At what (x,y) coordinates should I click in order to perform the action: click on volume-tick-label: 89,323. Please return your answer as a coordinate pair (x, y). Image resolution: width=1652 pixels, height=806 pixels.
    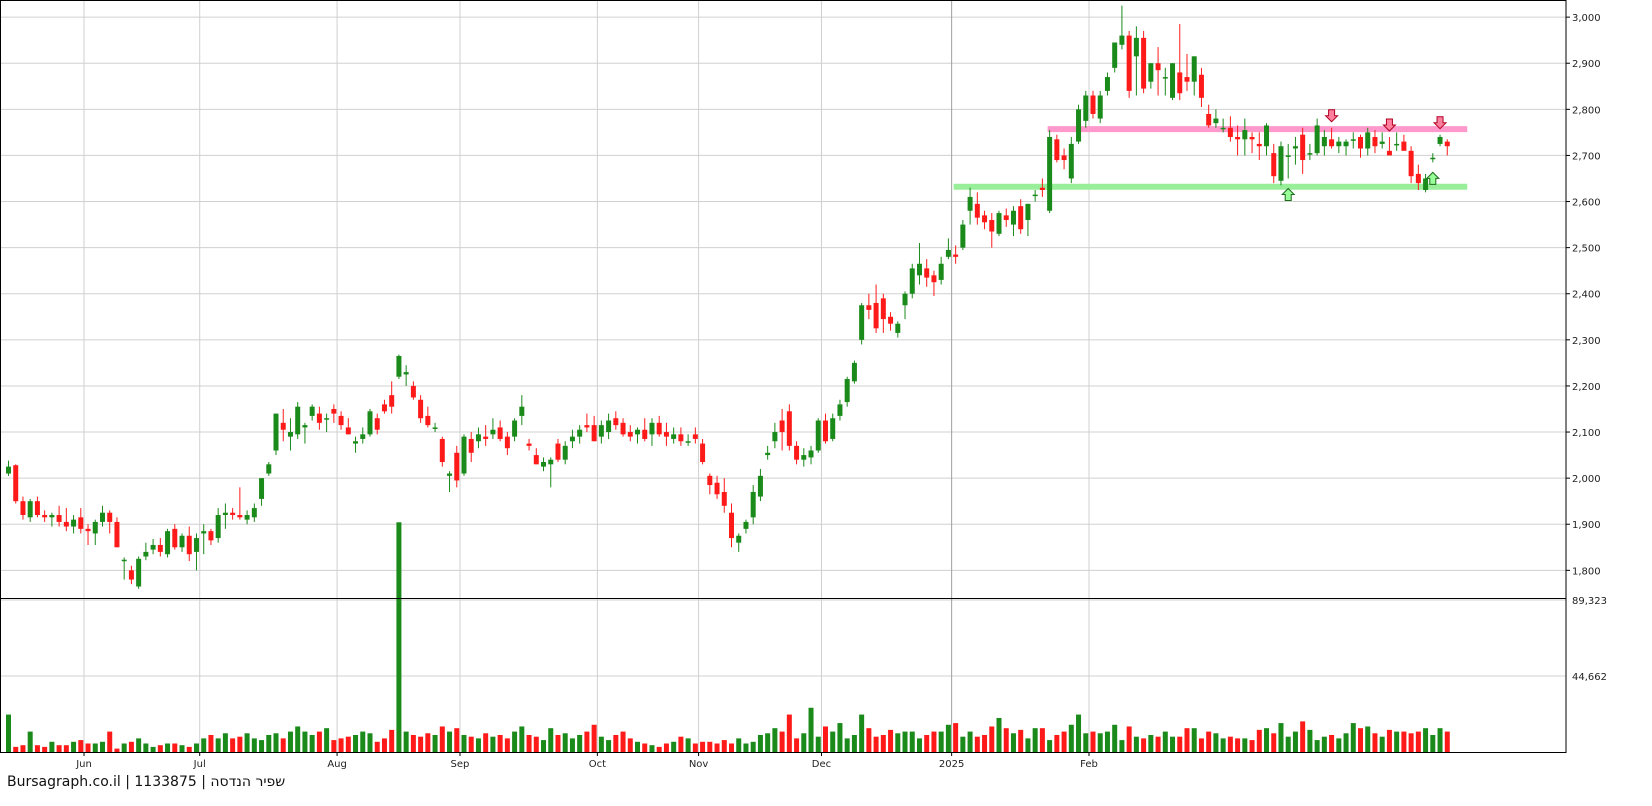
    Looking at the image, I should click on (1589, 601).